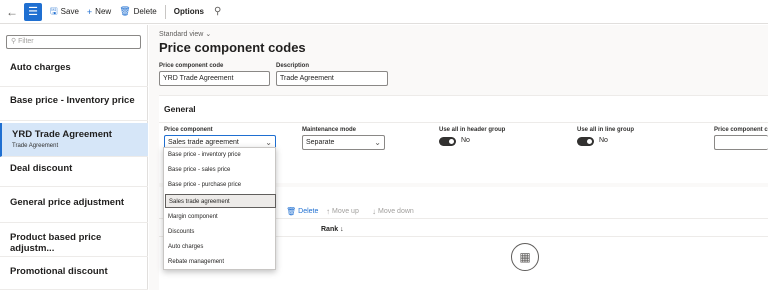  I want to click on back-arrow-icon: ←, so click(12, 12).